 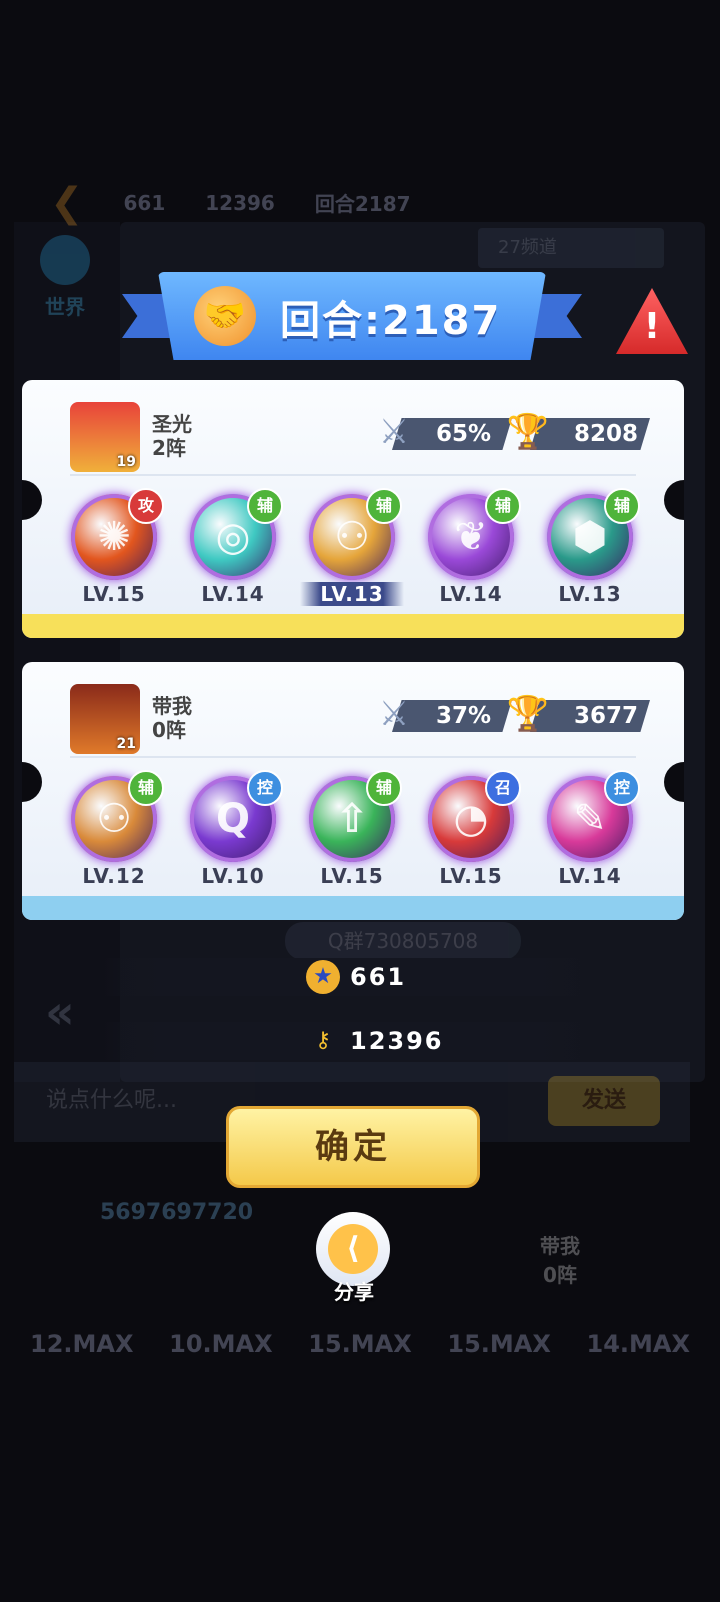 What do you see at coordinates (172, 706) in the screenshot?
I see `player-name: 带我` at bounding box center [172, 706].